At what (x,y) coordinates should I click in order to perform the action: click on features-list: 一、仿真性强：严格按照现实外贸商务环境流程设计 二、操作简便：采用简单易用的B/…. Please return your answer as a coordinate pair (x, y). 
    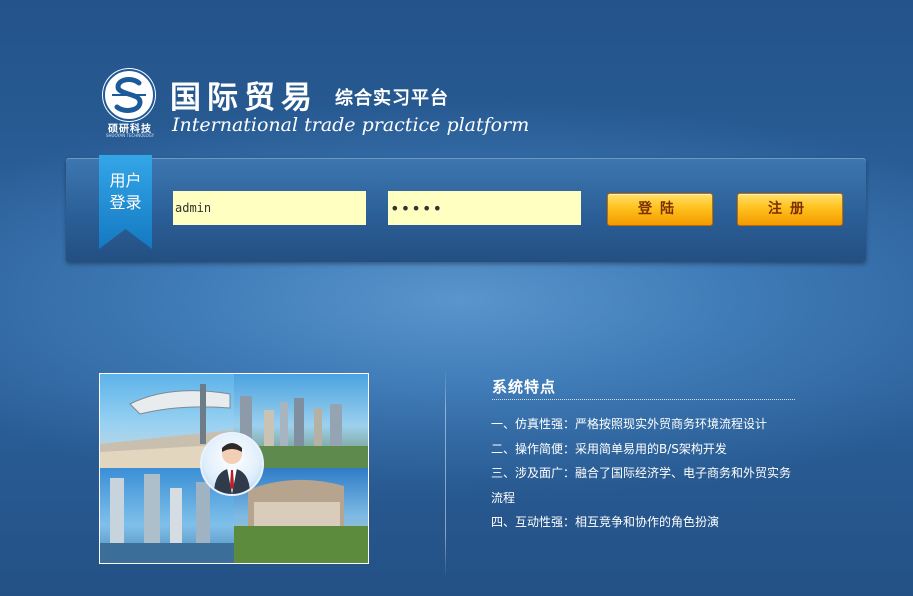
    Looking at the image, I should click on (646, 473).